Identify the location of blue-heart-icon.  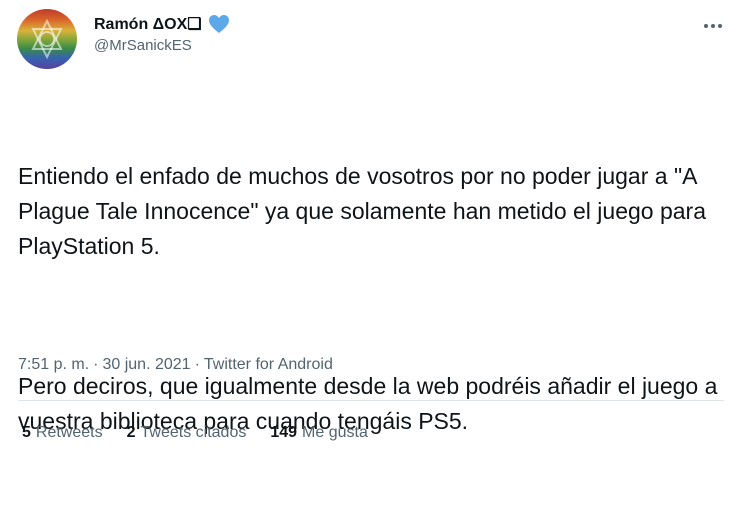
(219, 24).